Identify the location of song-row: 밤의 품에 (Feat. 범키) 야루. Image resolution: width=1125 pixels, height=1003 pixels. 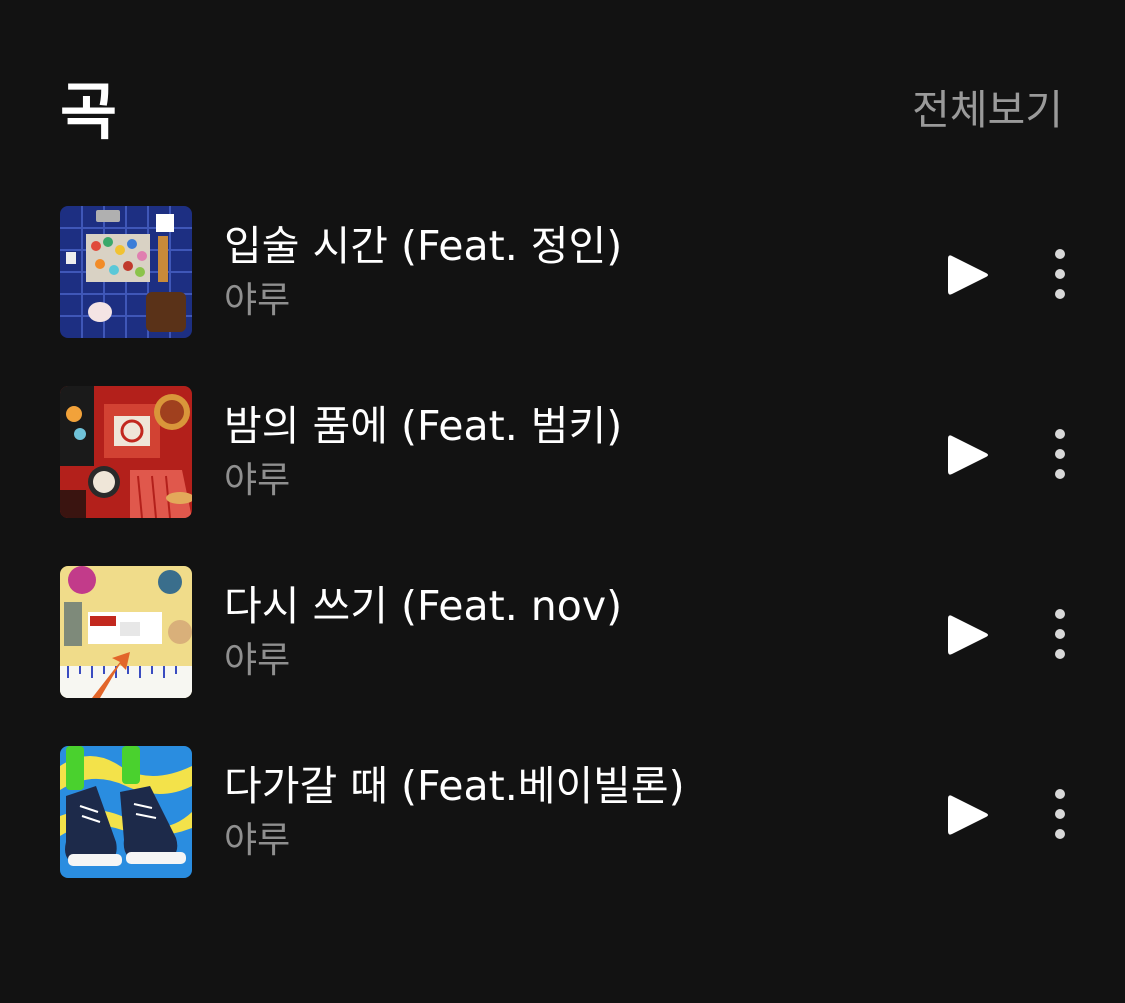
(562, 452).